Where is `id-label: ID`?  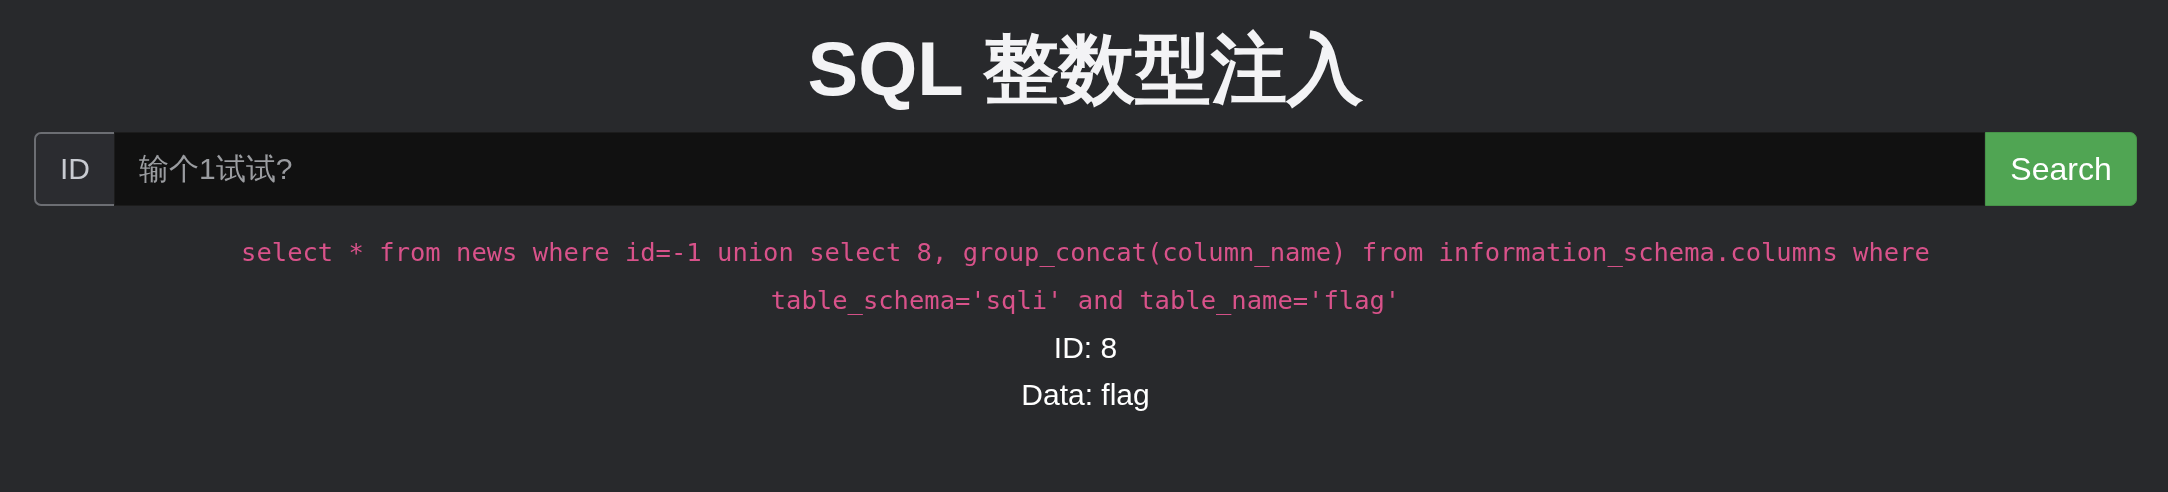
id-label: ID is located at coordinates (74, 169).